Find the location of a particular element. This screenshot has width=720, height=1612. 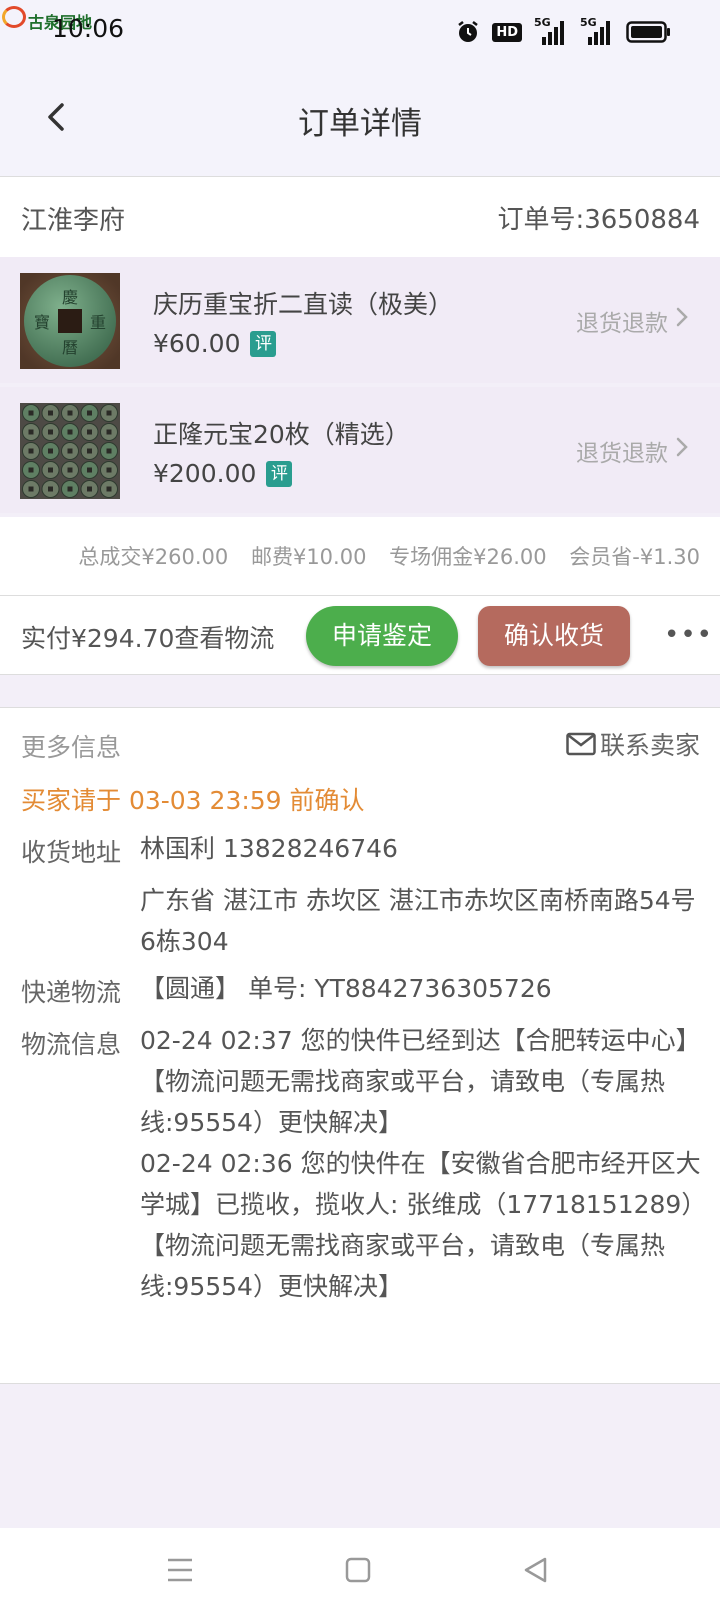

express-value: 【圆通】 单号: YT8842736305726 is located at coordinates (422, 988).